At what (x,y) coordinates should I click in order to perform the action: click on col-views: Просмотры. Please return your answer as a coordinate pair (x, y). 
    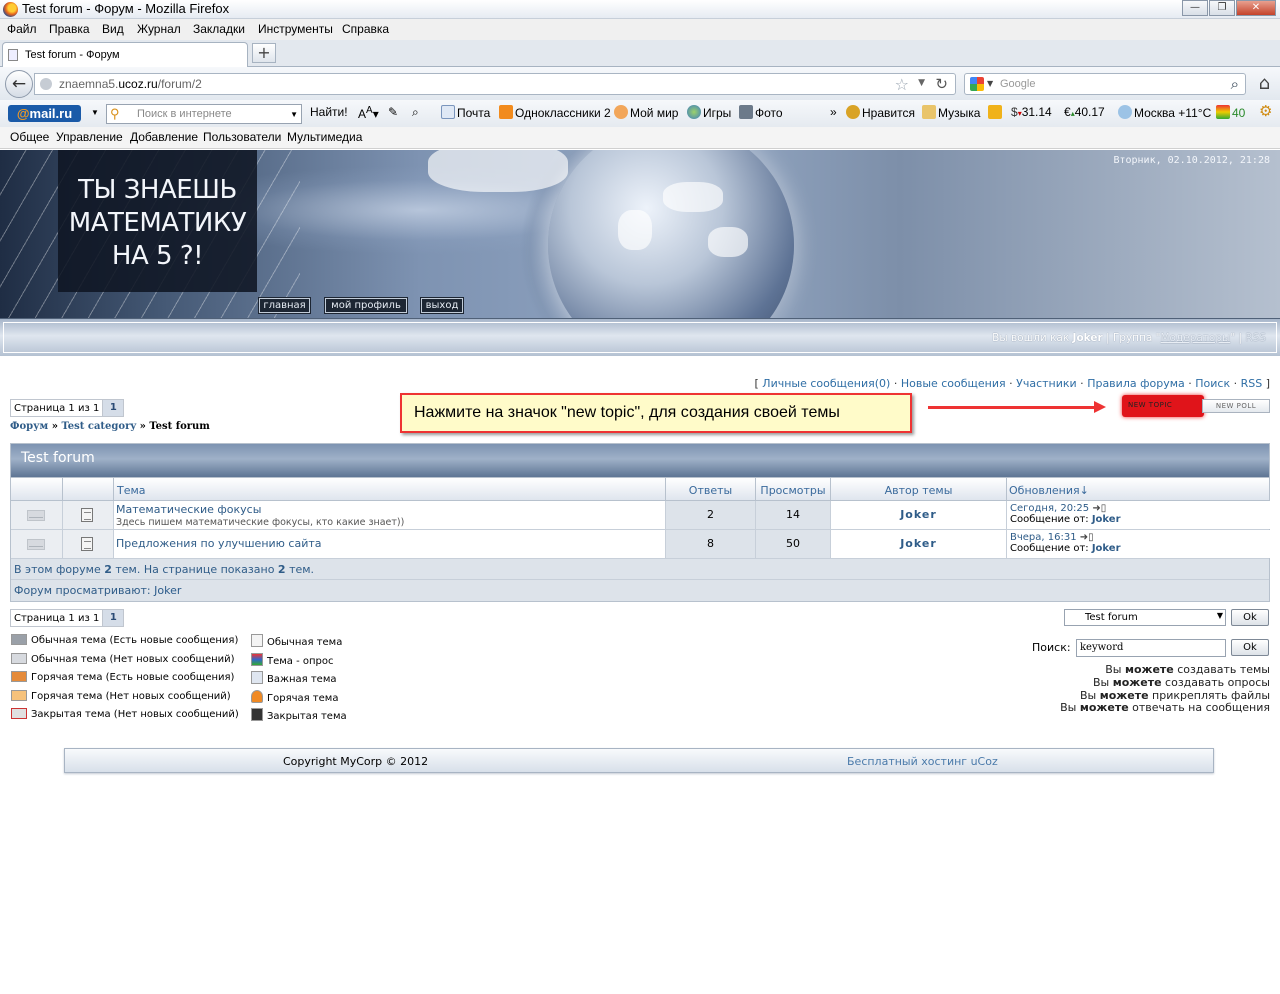
    Looking at the image, I should click on (792, 489).